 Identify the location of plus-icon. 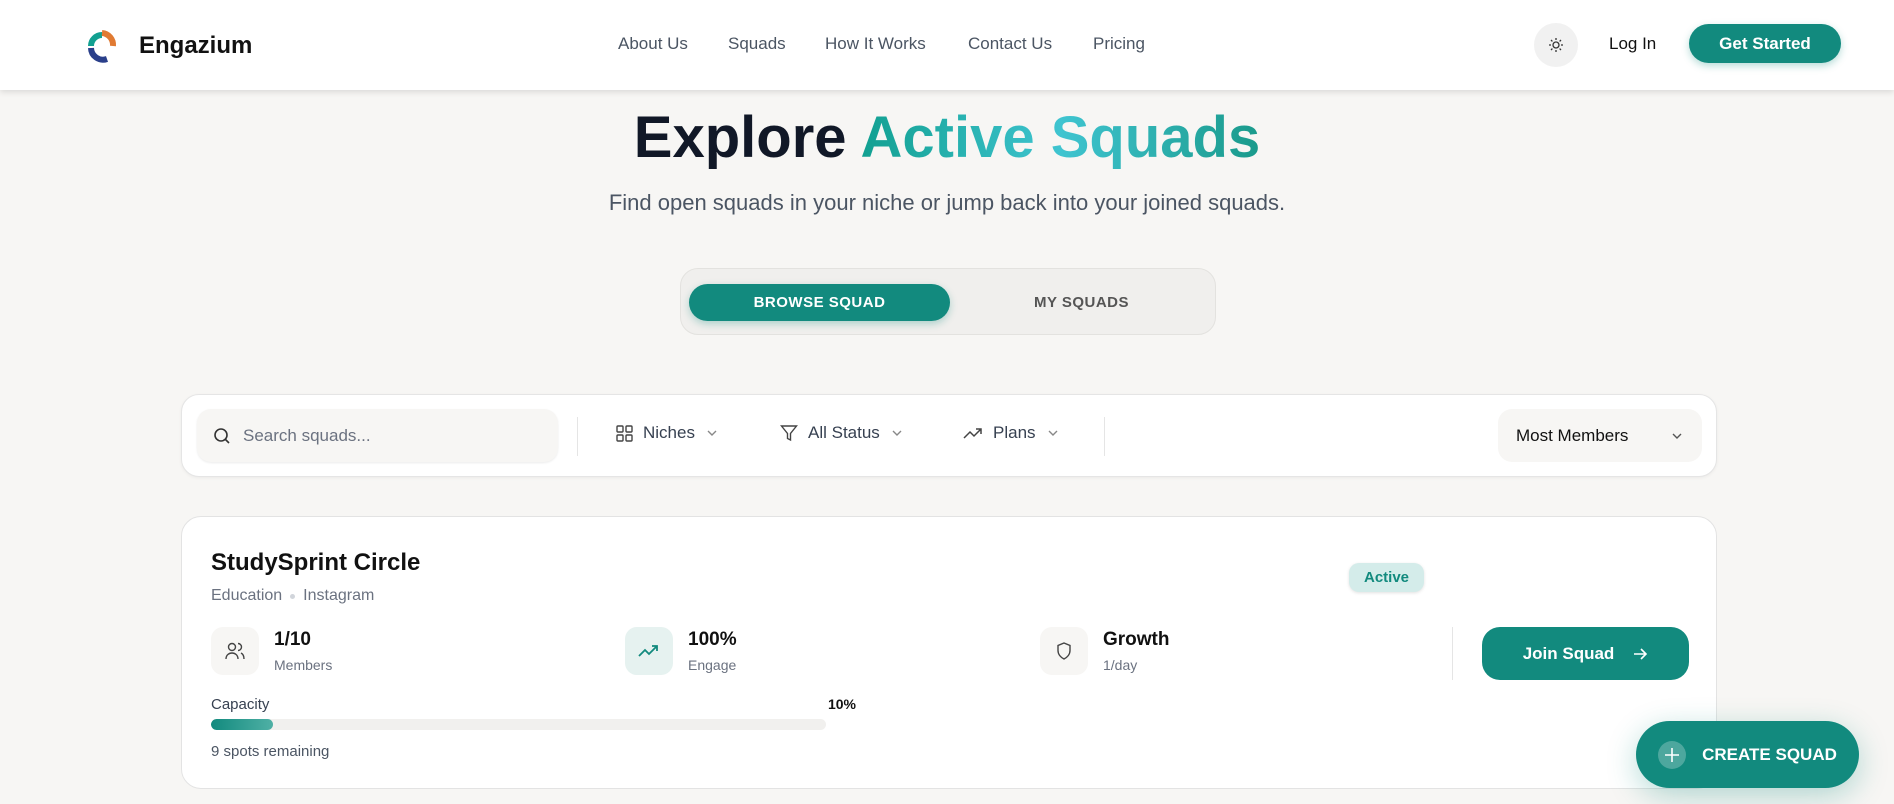
(1672, 754).